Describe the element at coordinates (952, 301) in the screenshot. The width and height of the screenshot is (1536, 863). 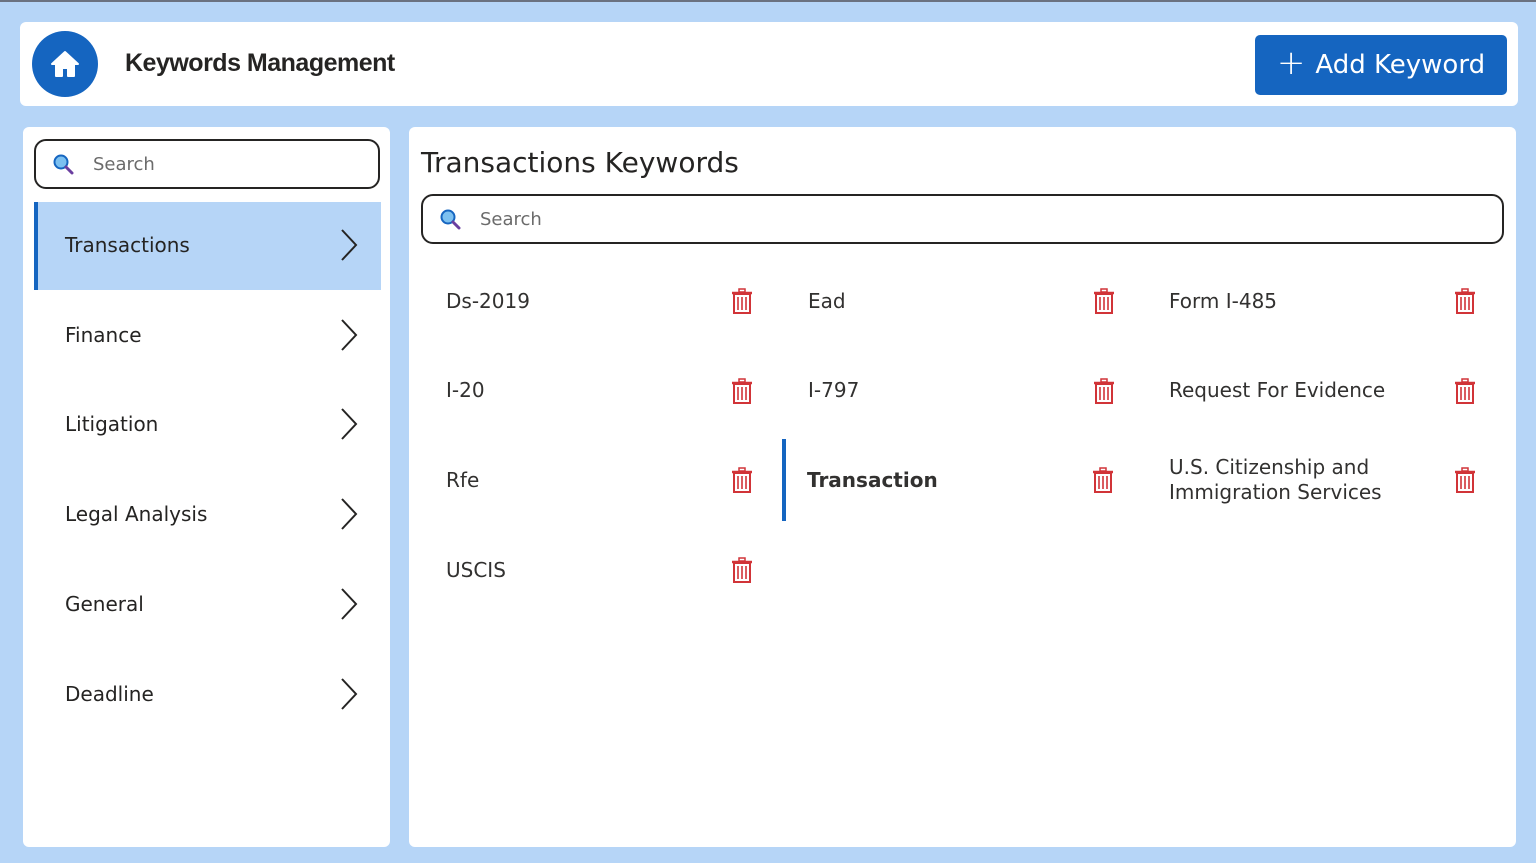
I see `keyword-item: Ead` at that location.